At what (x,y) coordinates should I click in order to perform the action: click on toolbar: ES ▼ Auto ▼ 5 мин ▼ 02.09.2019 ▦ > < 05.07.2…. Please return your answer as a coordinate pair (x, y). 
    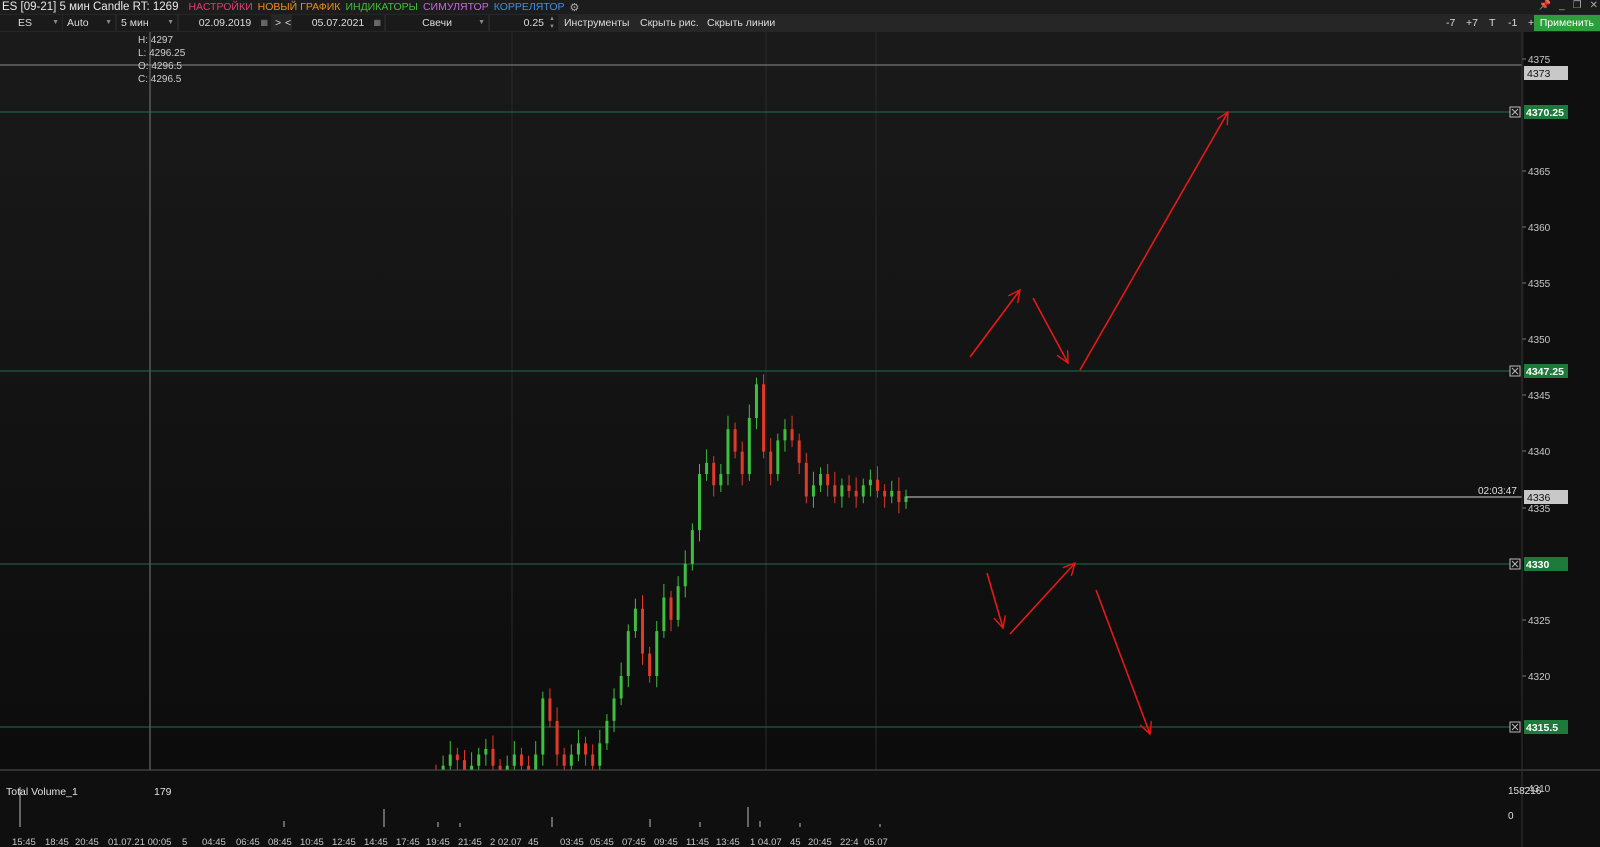
    Looking at the image, I should click on (800, 23).